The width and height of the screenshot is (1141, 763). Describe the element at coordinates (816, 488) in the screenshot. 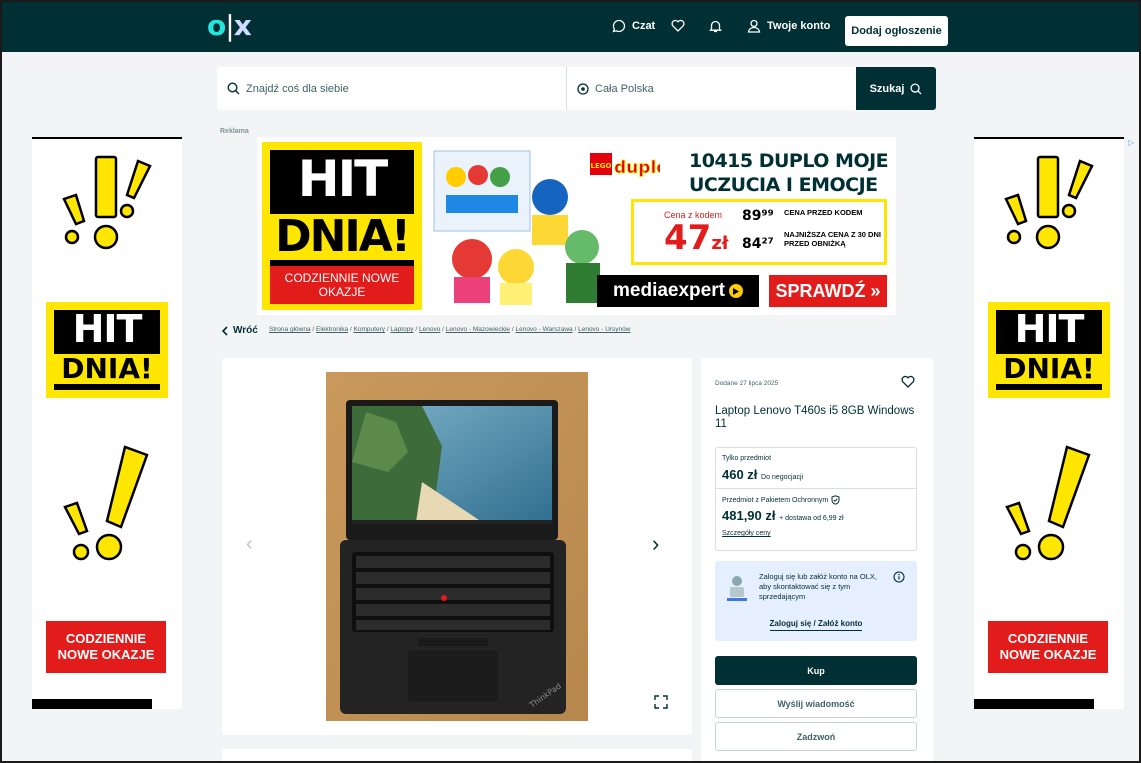

I see `price-divider` at that location.